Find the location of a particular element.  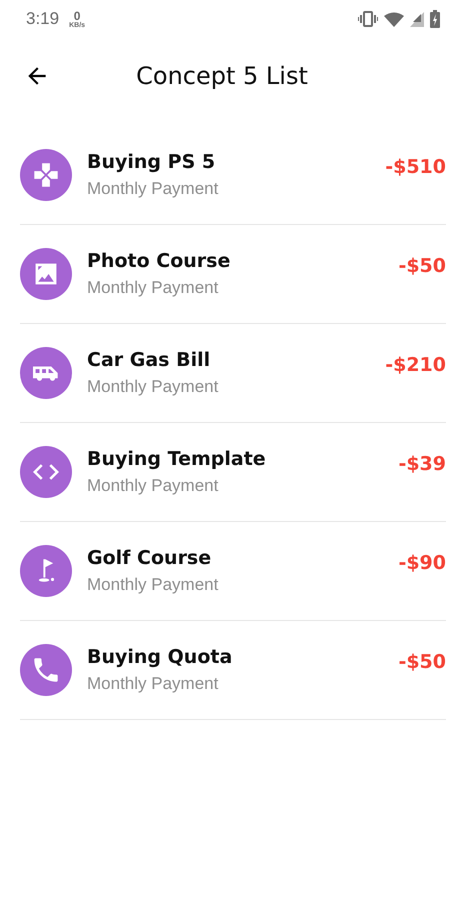

gamepad-icon is located at coordinates (46, 175).